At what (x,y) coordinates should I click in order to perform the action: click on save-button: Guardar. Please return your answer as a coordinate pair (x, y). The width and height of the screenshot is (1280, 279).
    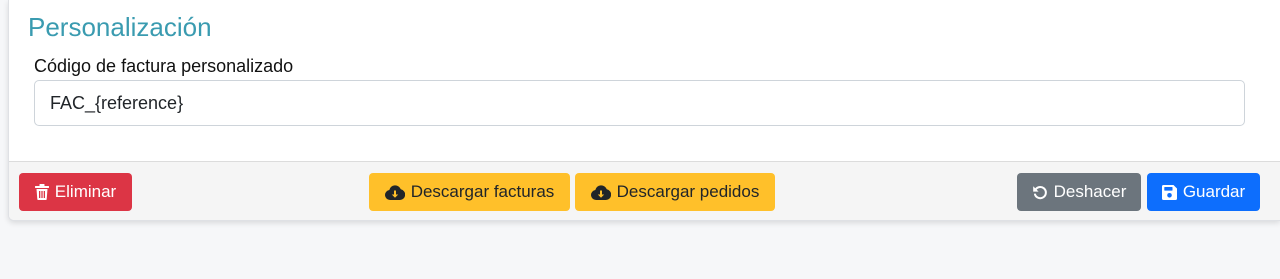
    Looking at the image, I should click on (1203, 192).